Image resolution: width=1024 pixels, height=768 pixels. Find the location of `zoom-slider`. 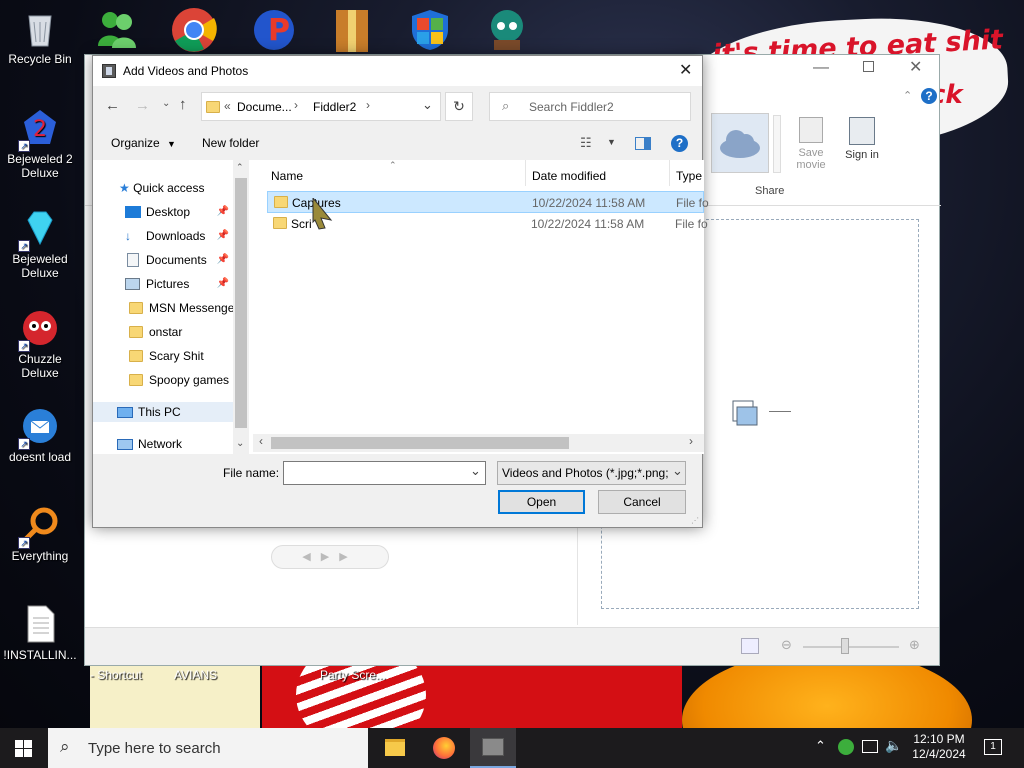

zoom-slider is located at coordinates (851, 647).